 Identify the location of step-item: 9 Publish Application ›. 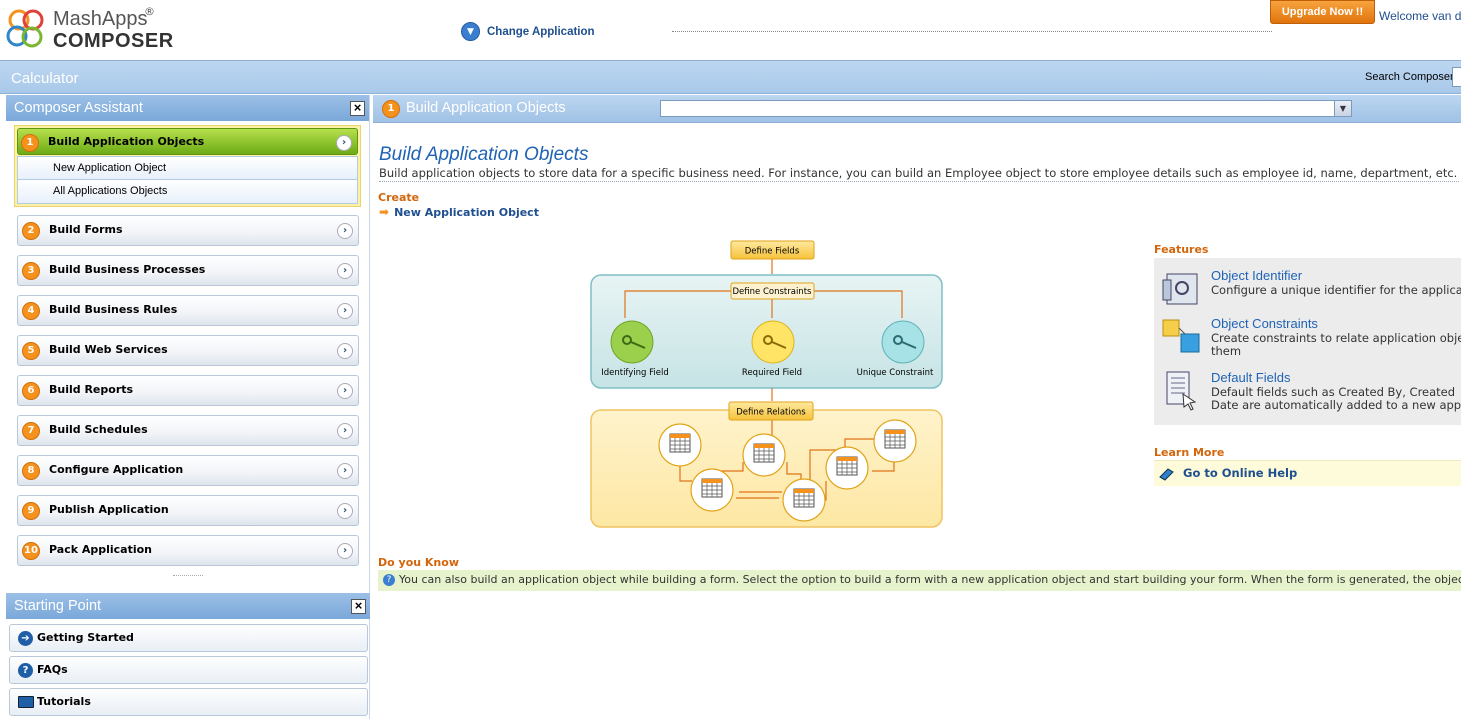
(188, 510).